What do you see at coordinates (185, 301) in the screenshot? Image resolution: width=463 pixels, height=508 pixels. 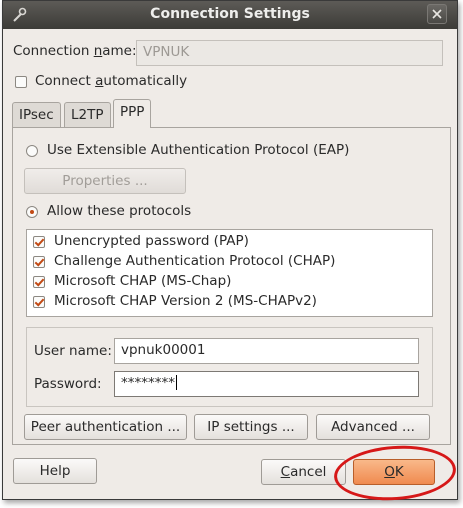 I see `mschapv2-label: Microsoft CHAP Version 2 (MS-CHAPv2)` at bounding box center [185, 301].